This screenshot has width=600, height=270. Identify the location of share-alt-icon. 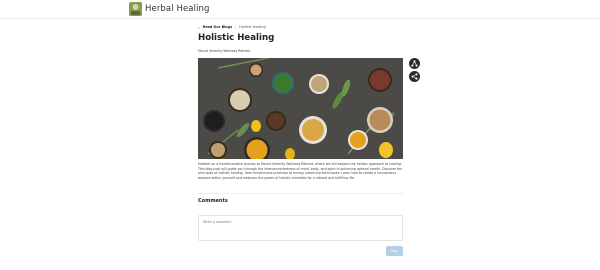
(414, 63).